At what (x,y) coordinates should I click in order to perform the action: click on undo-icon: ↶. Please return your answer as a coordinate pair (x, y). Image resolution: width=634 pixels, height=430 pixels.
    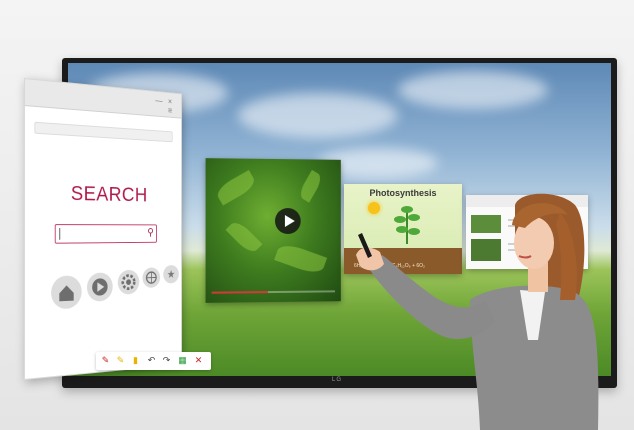
    Looking at the image, I should click on (151, 360).